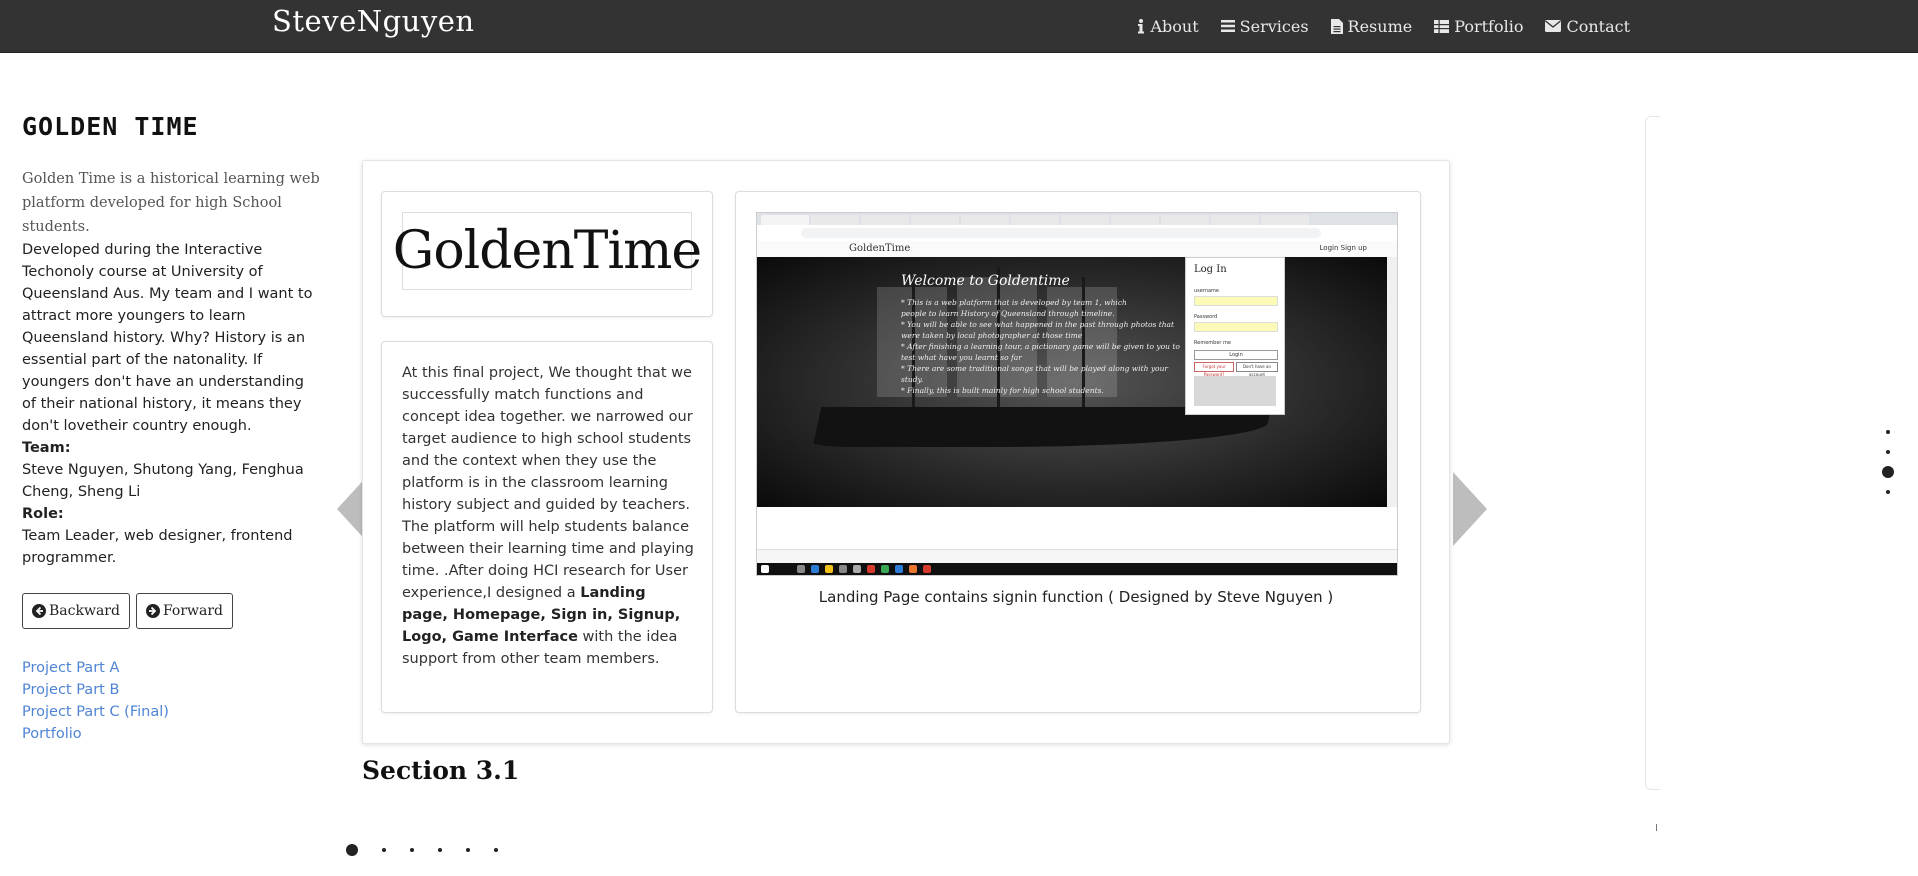 This screenshot has width=1918, height=876. Describe the element at coordinates (1227, 26) in the screenshot. I see `list-icon` at that location.